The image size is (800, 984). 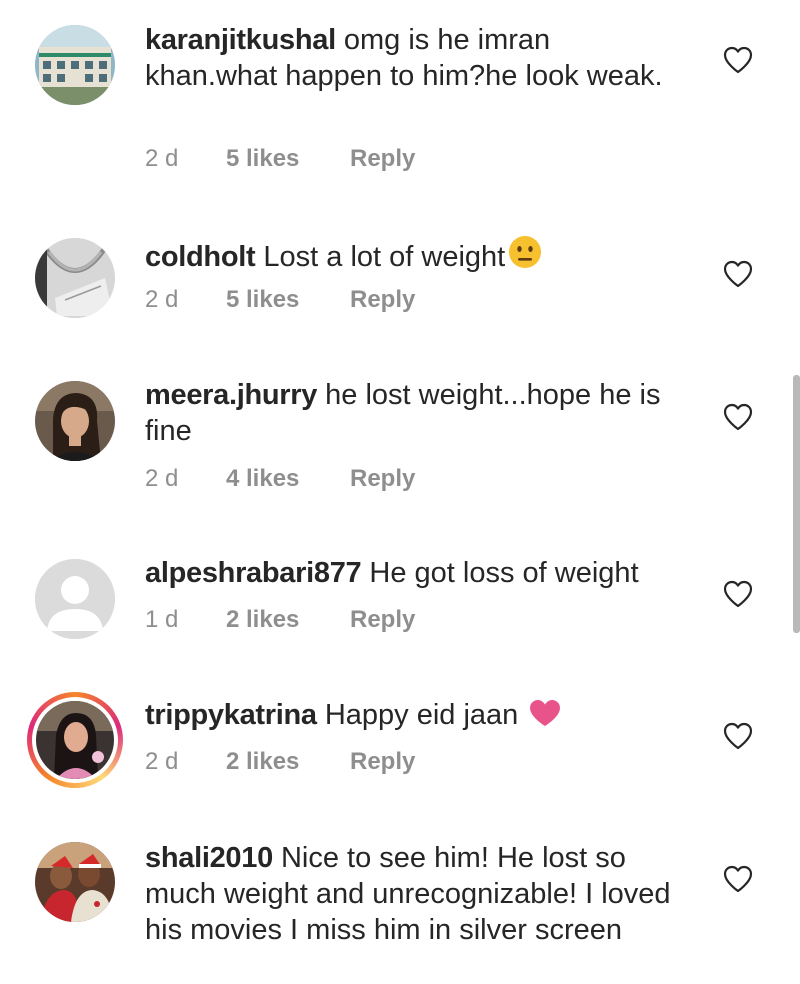 I want to click on comment-likes: 4 likes, so click(x=288, y=479).